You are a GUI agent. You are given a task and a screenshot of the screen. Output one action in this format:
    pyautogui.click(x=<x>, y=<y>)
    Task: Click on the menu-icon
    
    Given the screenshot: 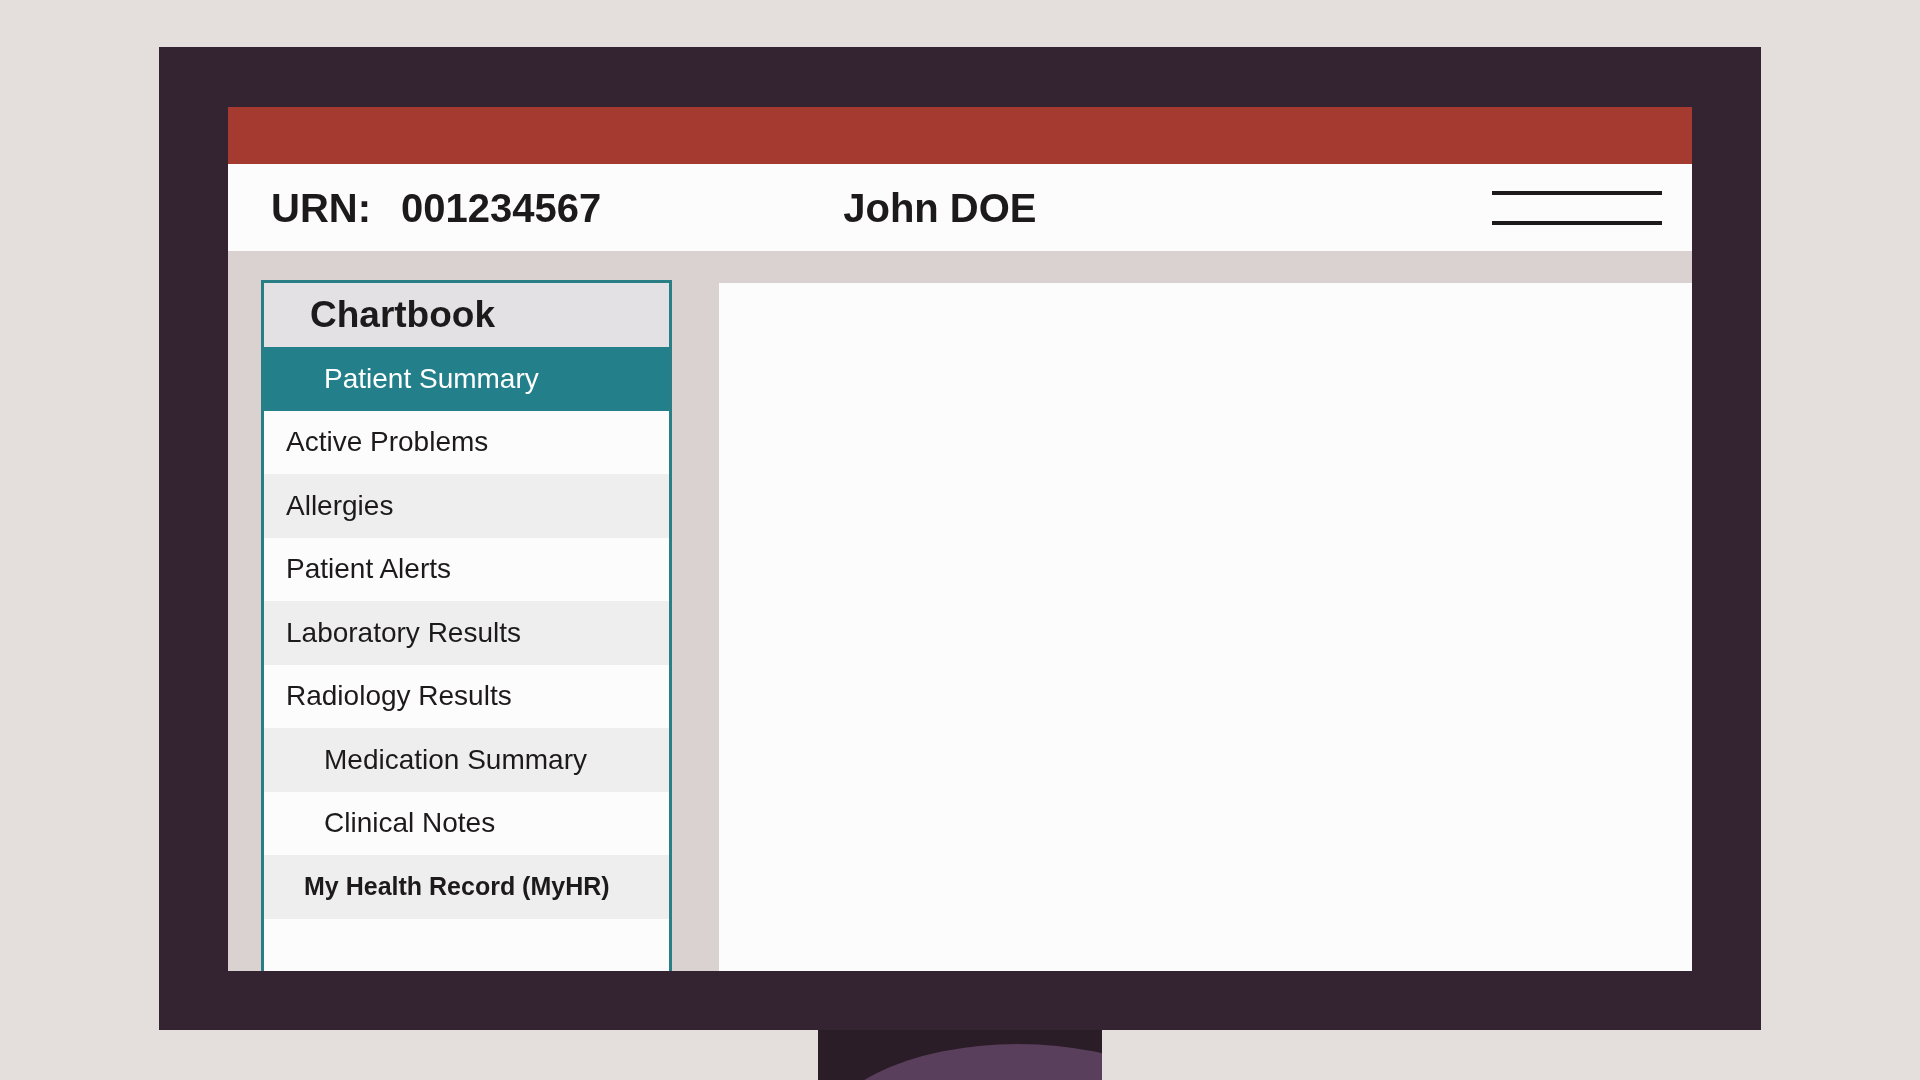 What is the action you would take?
    pyautogui.click(x=1577, y=207)
    